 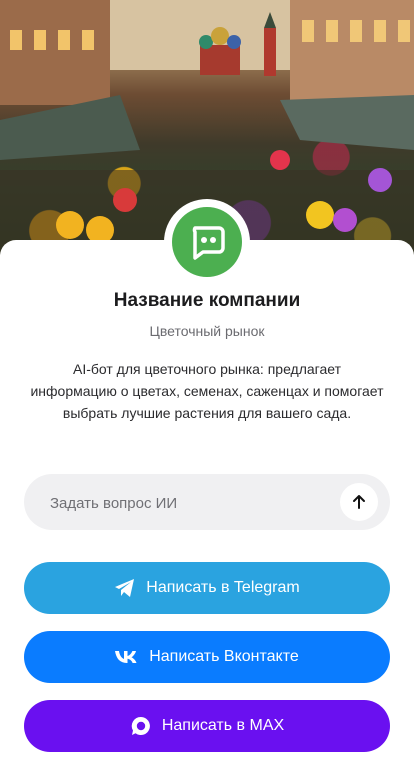 I want to click on vk-button-label: Написать Вконтакте, so click(x=224, y=656).